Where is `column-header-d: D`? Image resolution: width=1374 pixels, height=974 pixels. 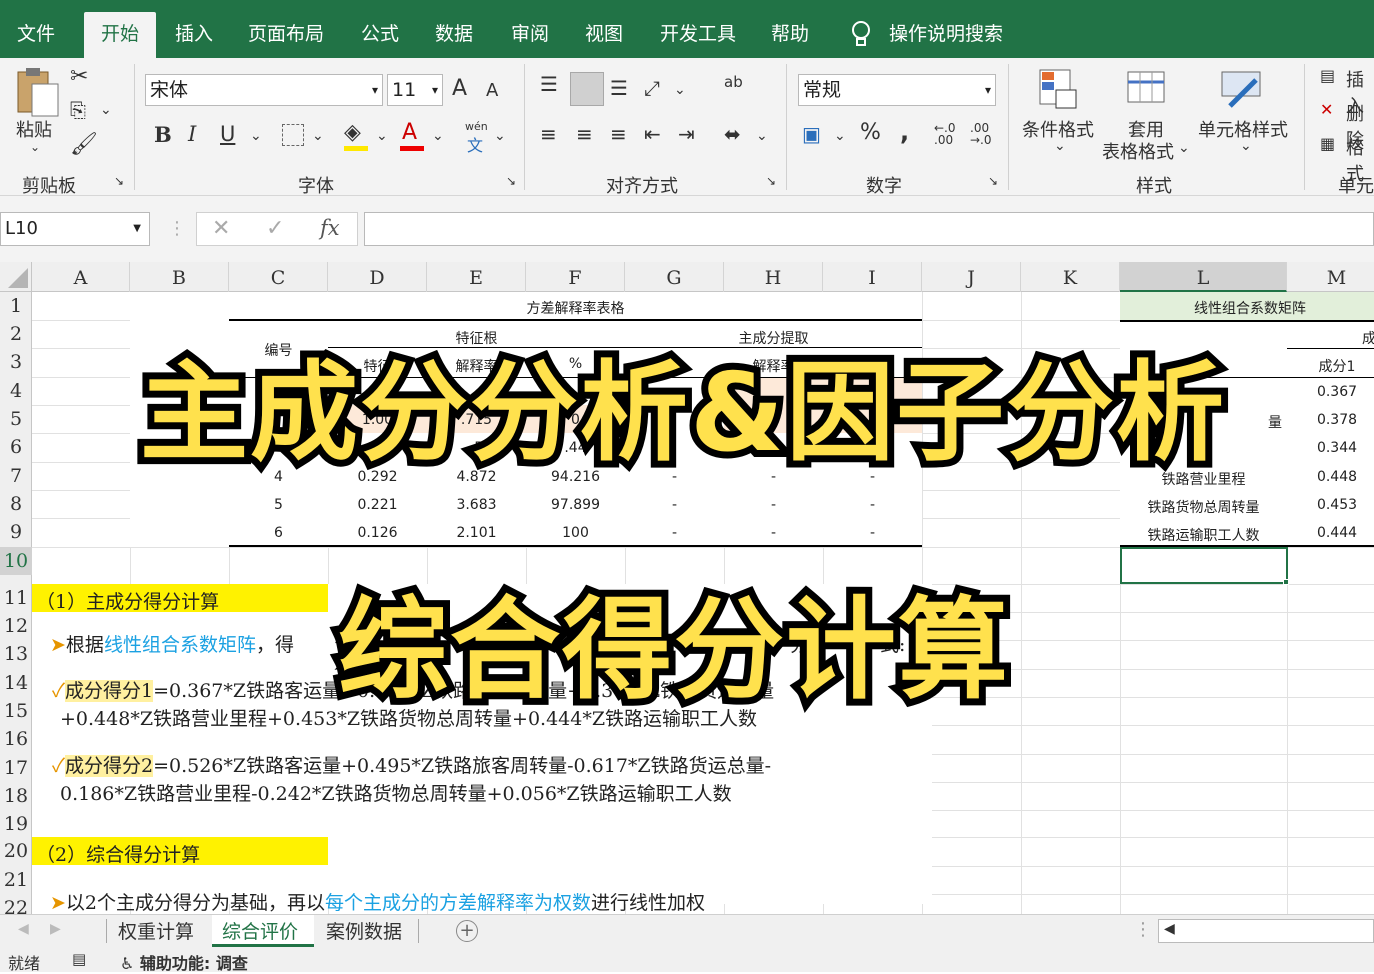
column-header-d: D is located at coordinates (377, 277).